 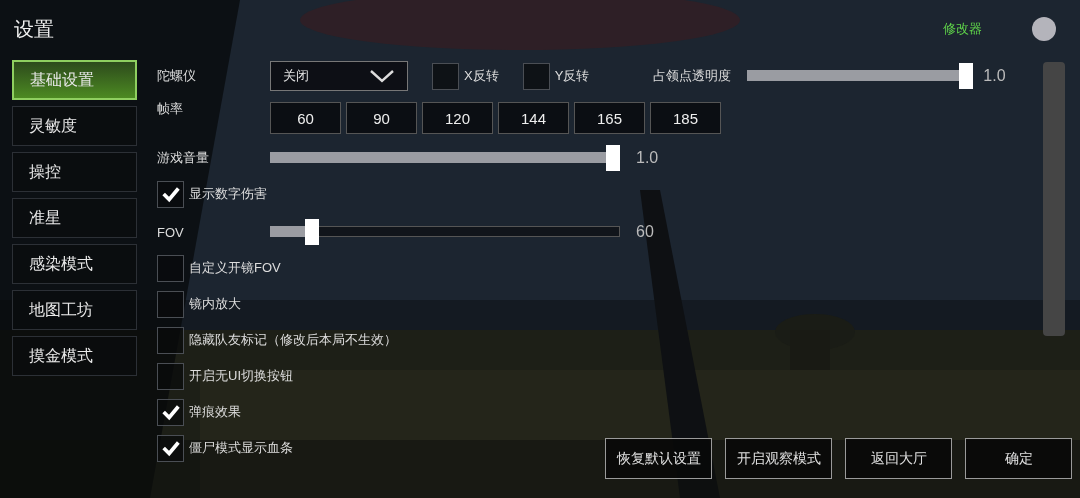 What do you see at coordinates (177, 76) in the screenshot?
I see `setting-label: 陀螺仪` at bounding box center [177, 76].